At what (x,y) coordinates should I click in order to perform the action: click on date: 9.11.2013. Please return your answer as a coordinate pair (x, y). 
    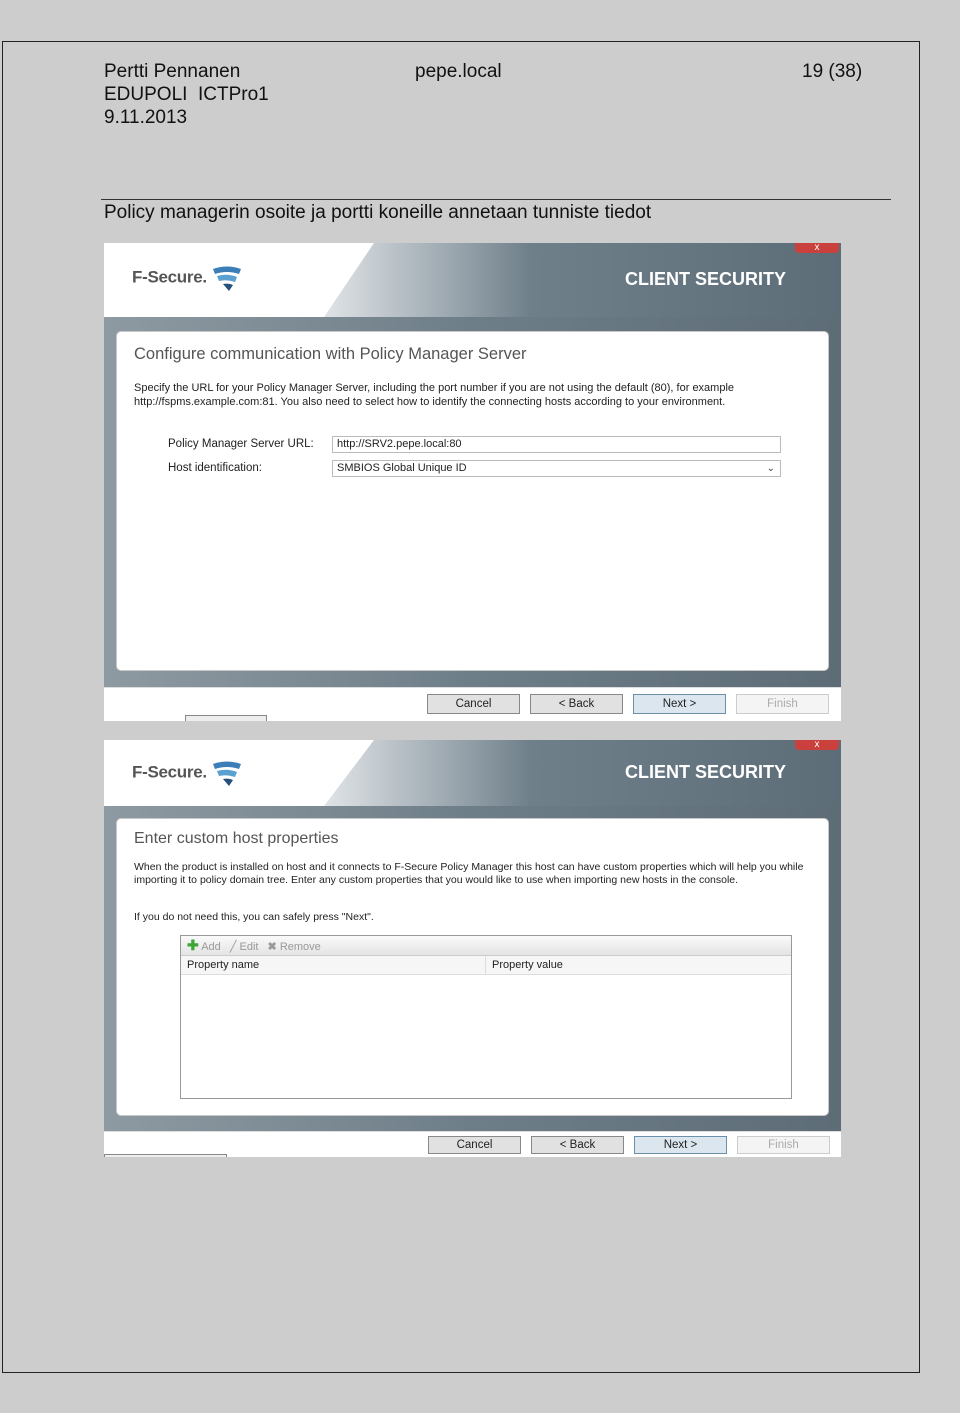
    Looking at the image, I should click on (146, 117).